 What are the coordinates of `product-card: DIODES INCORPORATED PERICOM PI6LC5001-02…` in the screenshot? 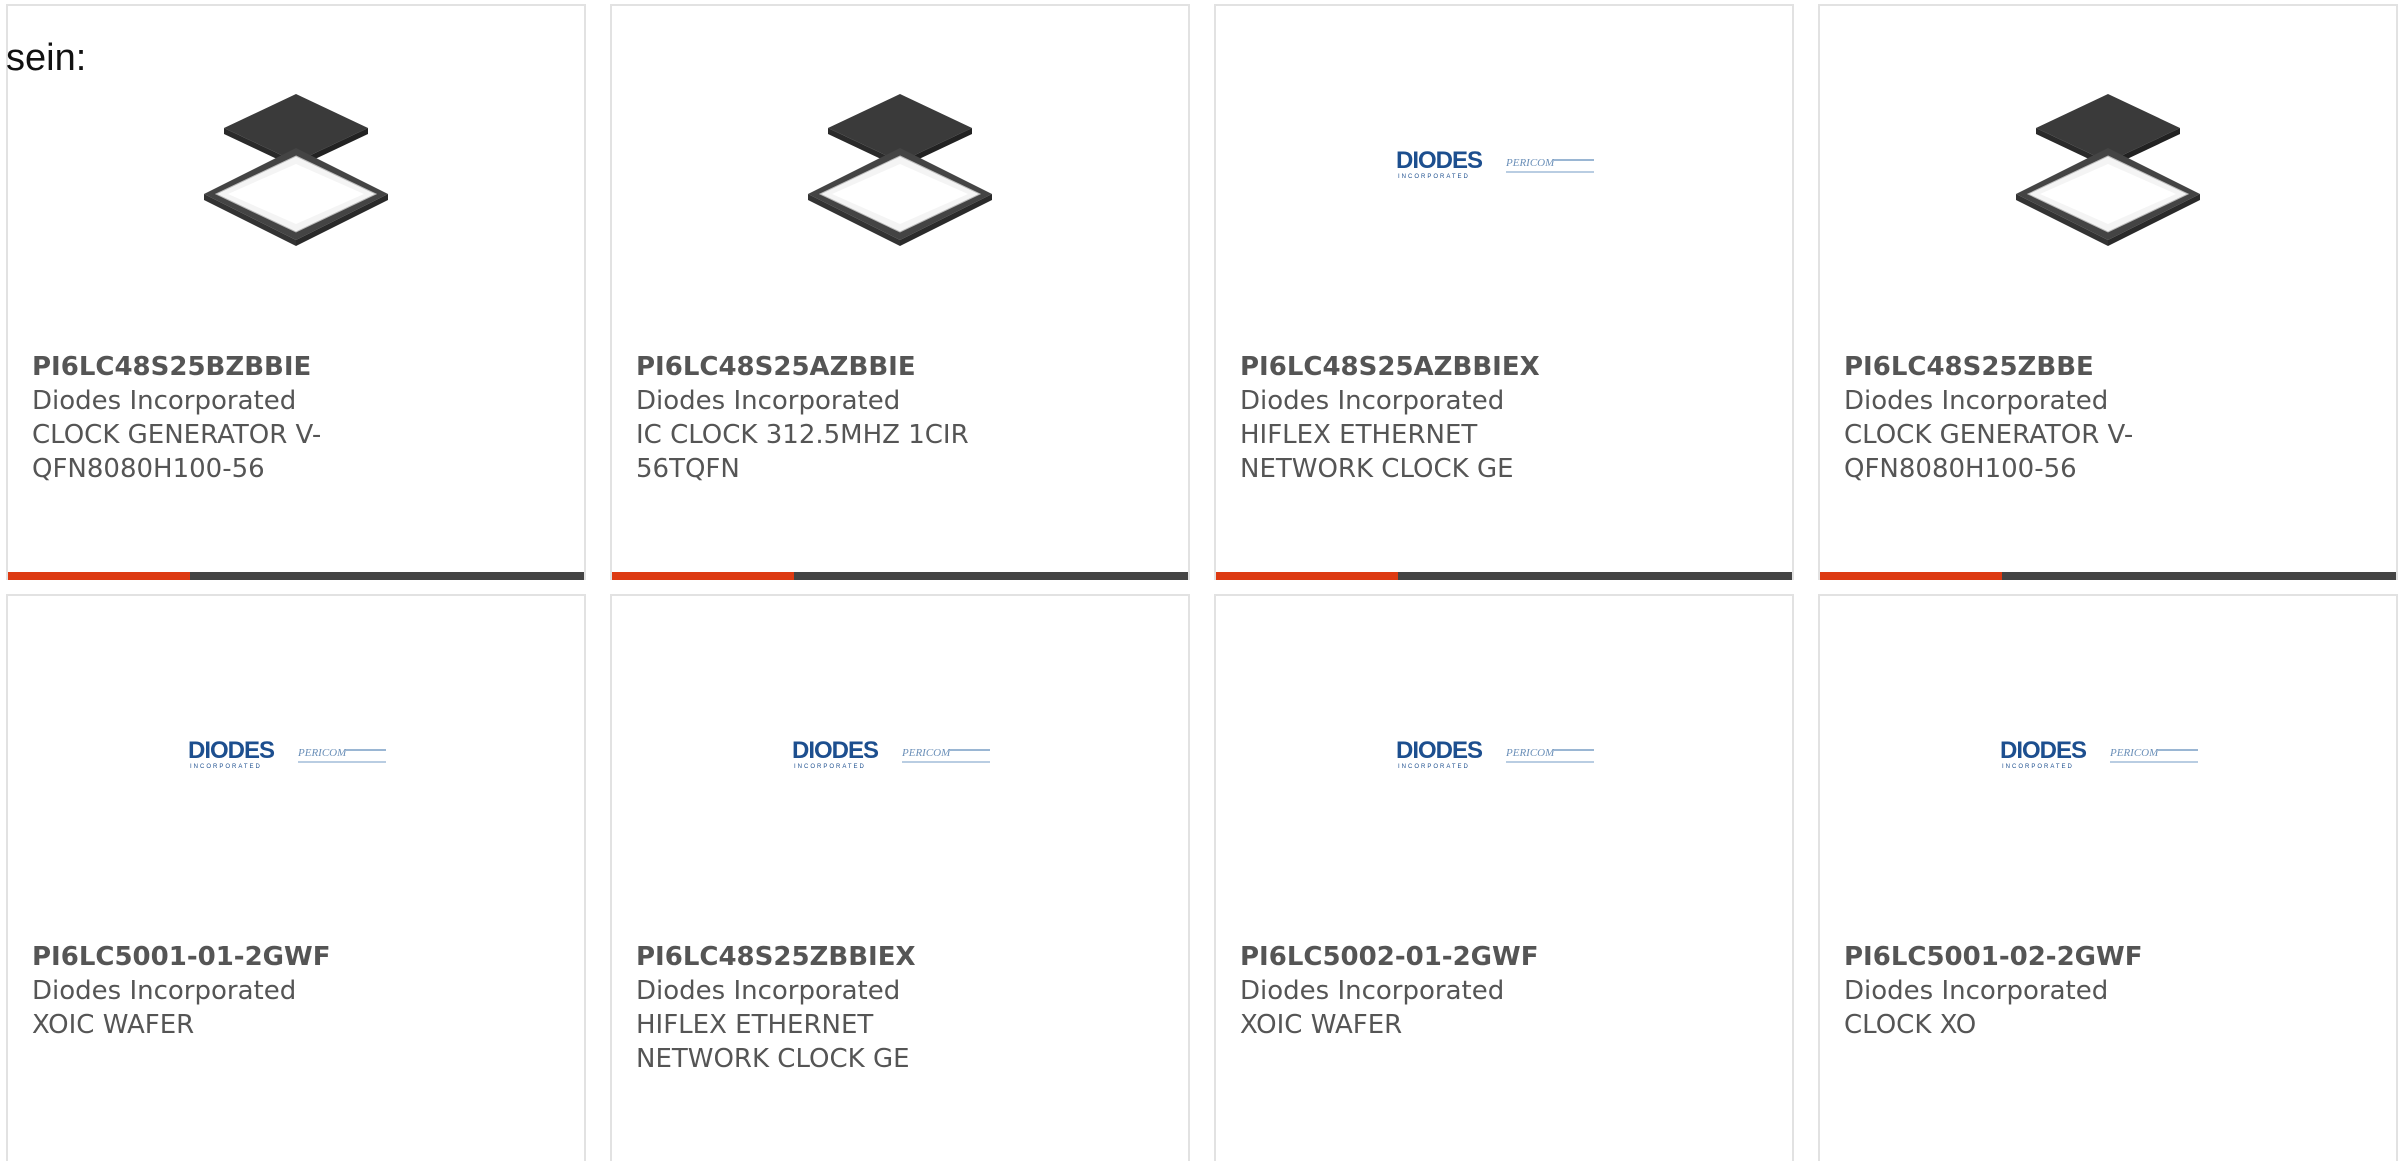 It's located at (2108, 877).